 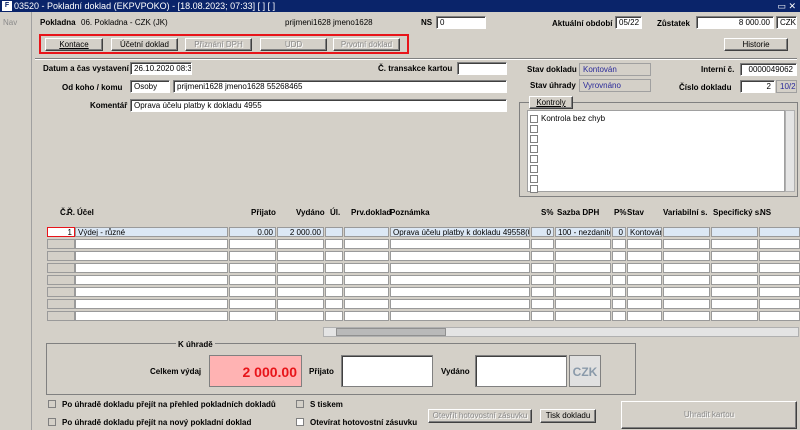 I want to click on od-koho-type: Osoby, so click(x=150, y=86).